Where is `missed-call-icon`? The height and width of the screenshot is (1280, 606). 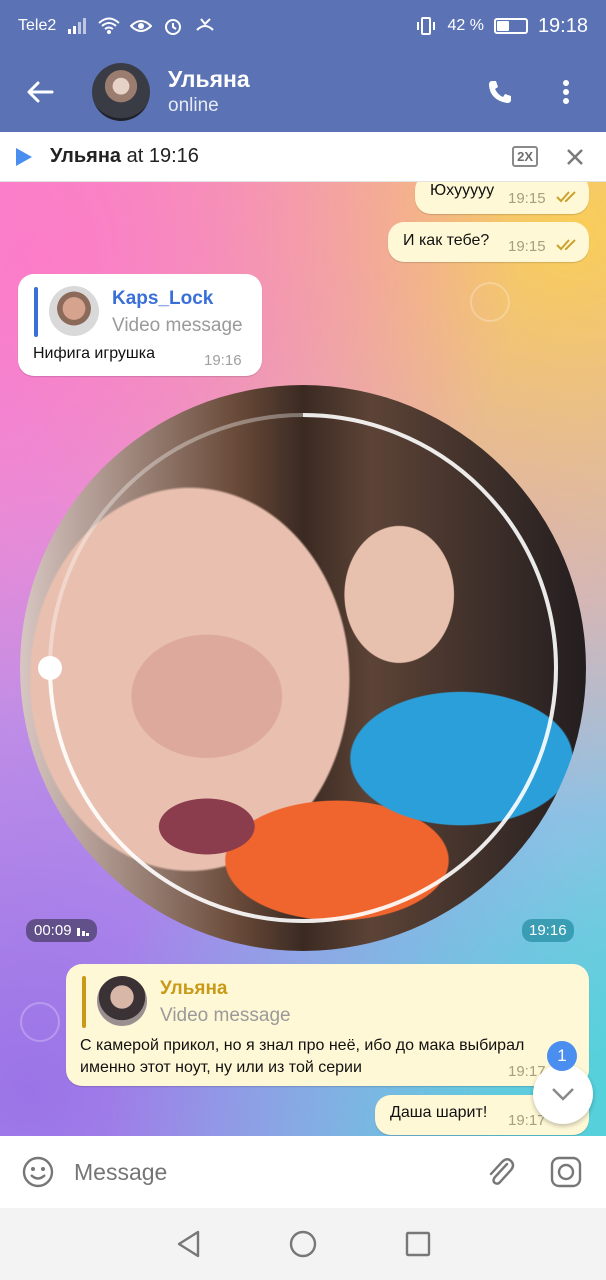 missed-call-icon is located at coordinates (205, 26).